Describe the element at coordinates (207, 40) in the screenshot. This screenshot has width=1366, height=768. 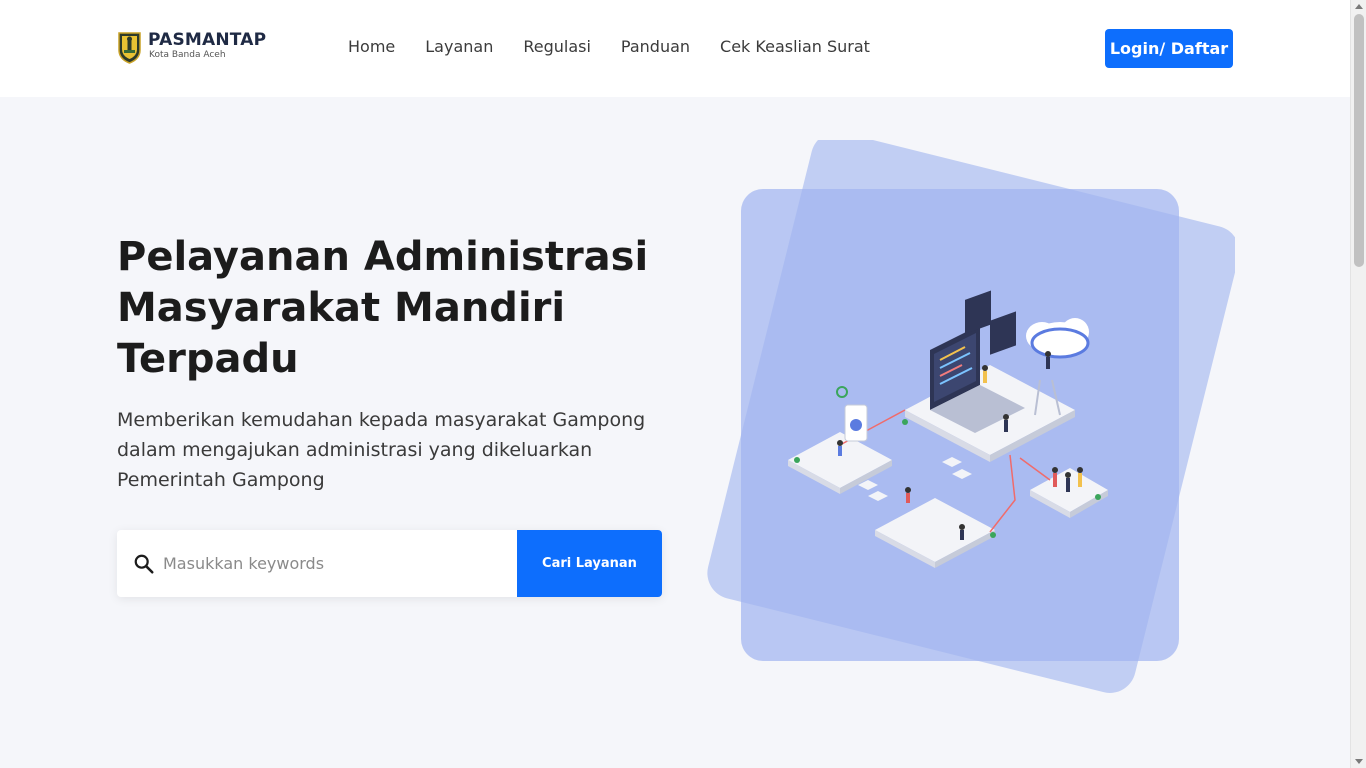
I see `brand-name: PASMANTAP` at that location.